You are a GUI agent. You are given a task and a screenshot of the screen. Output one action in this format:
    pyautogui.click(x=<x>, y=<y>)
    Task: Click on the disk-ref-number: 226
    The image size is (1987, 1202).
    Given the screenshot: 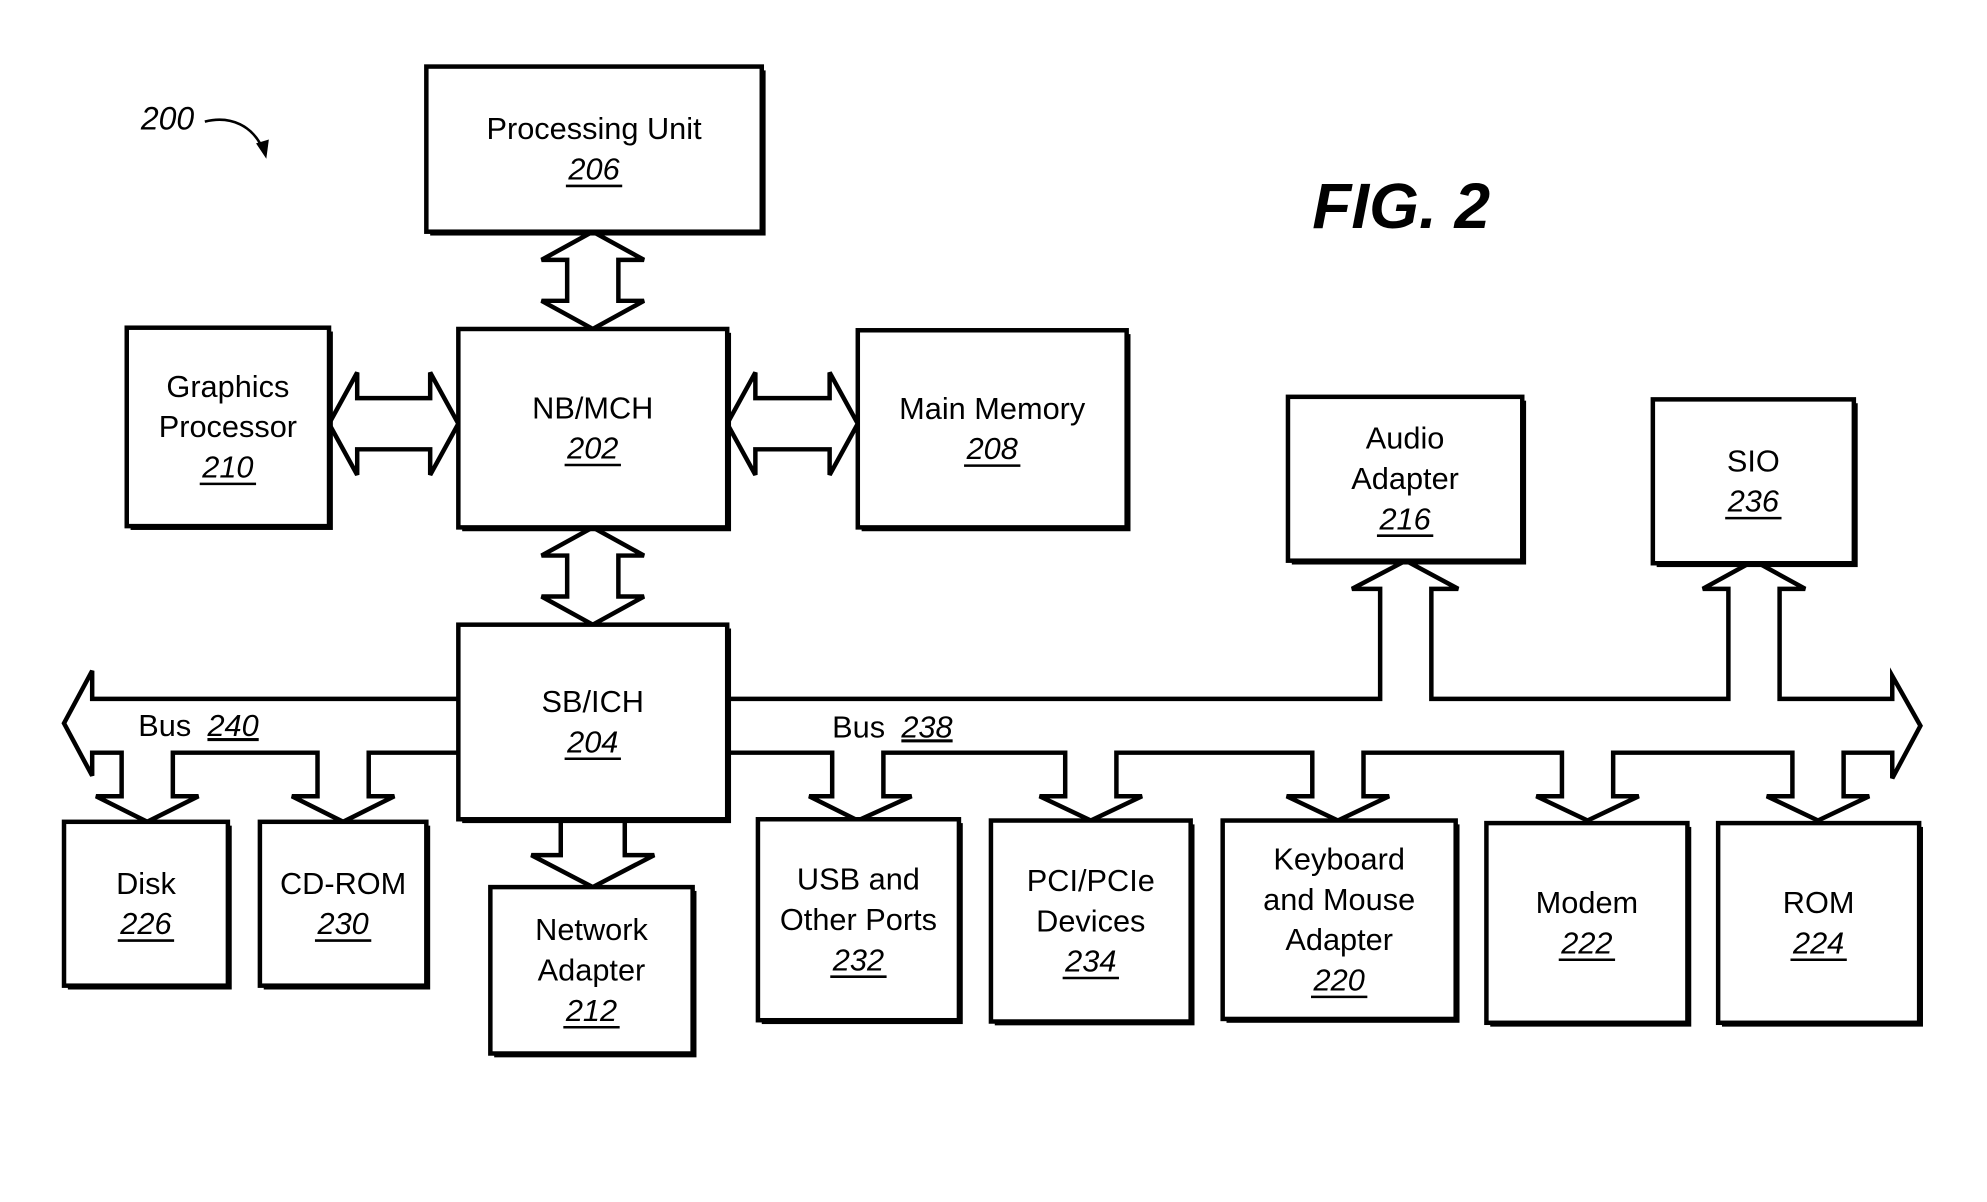 What is the action you would take?
    pyautogui.click(x=145, y=923)
    